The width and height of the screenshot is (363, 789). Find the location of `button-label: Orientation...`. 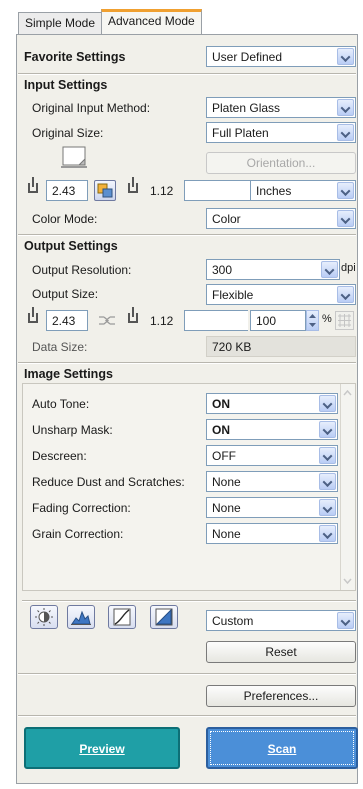

button-label: Orientation... is located at coordinates (281, 163).